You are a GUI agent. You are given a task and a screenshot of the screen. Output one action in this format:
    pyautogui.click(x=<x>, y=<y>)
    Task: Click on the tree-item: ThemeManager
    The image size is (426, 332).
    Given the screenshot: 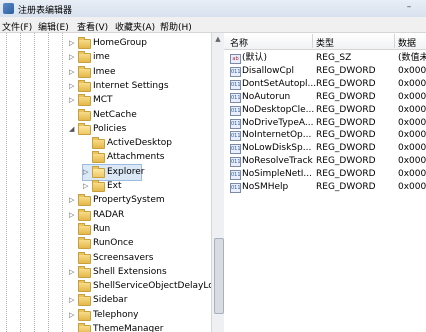 What is the action you would take?
    pyautogui.click(x=105, y=327)
    